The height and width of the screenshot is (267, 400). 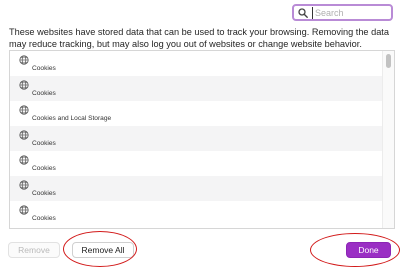 I want to click on scrollbar-thumb, so click(x=388, y=61).